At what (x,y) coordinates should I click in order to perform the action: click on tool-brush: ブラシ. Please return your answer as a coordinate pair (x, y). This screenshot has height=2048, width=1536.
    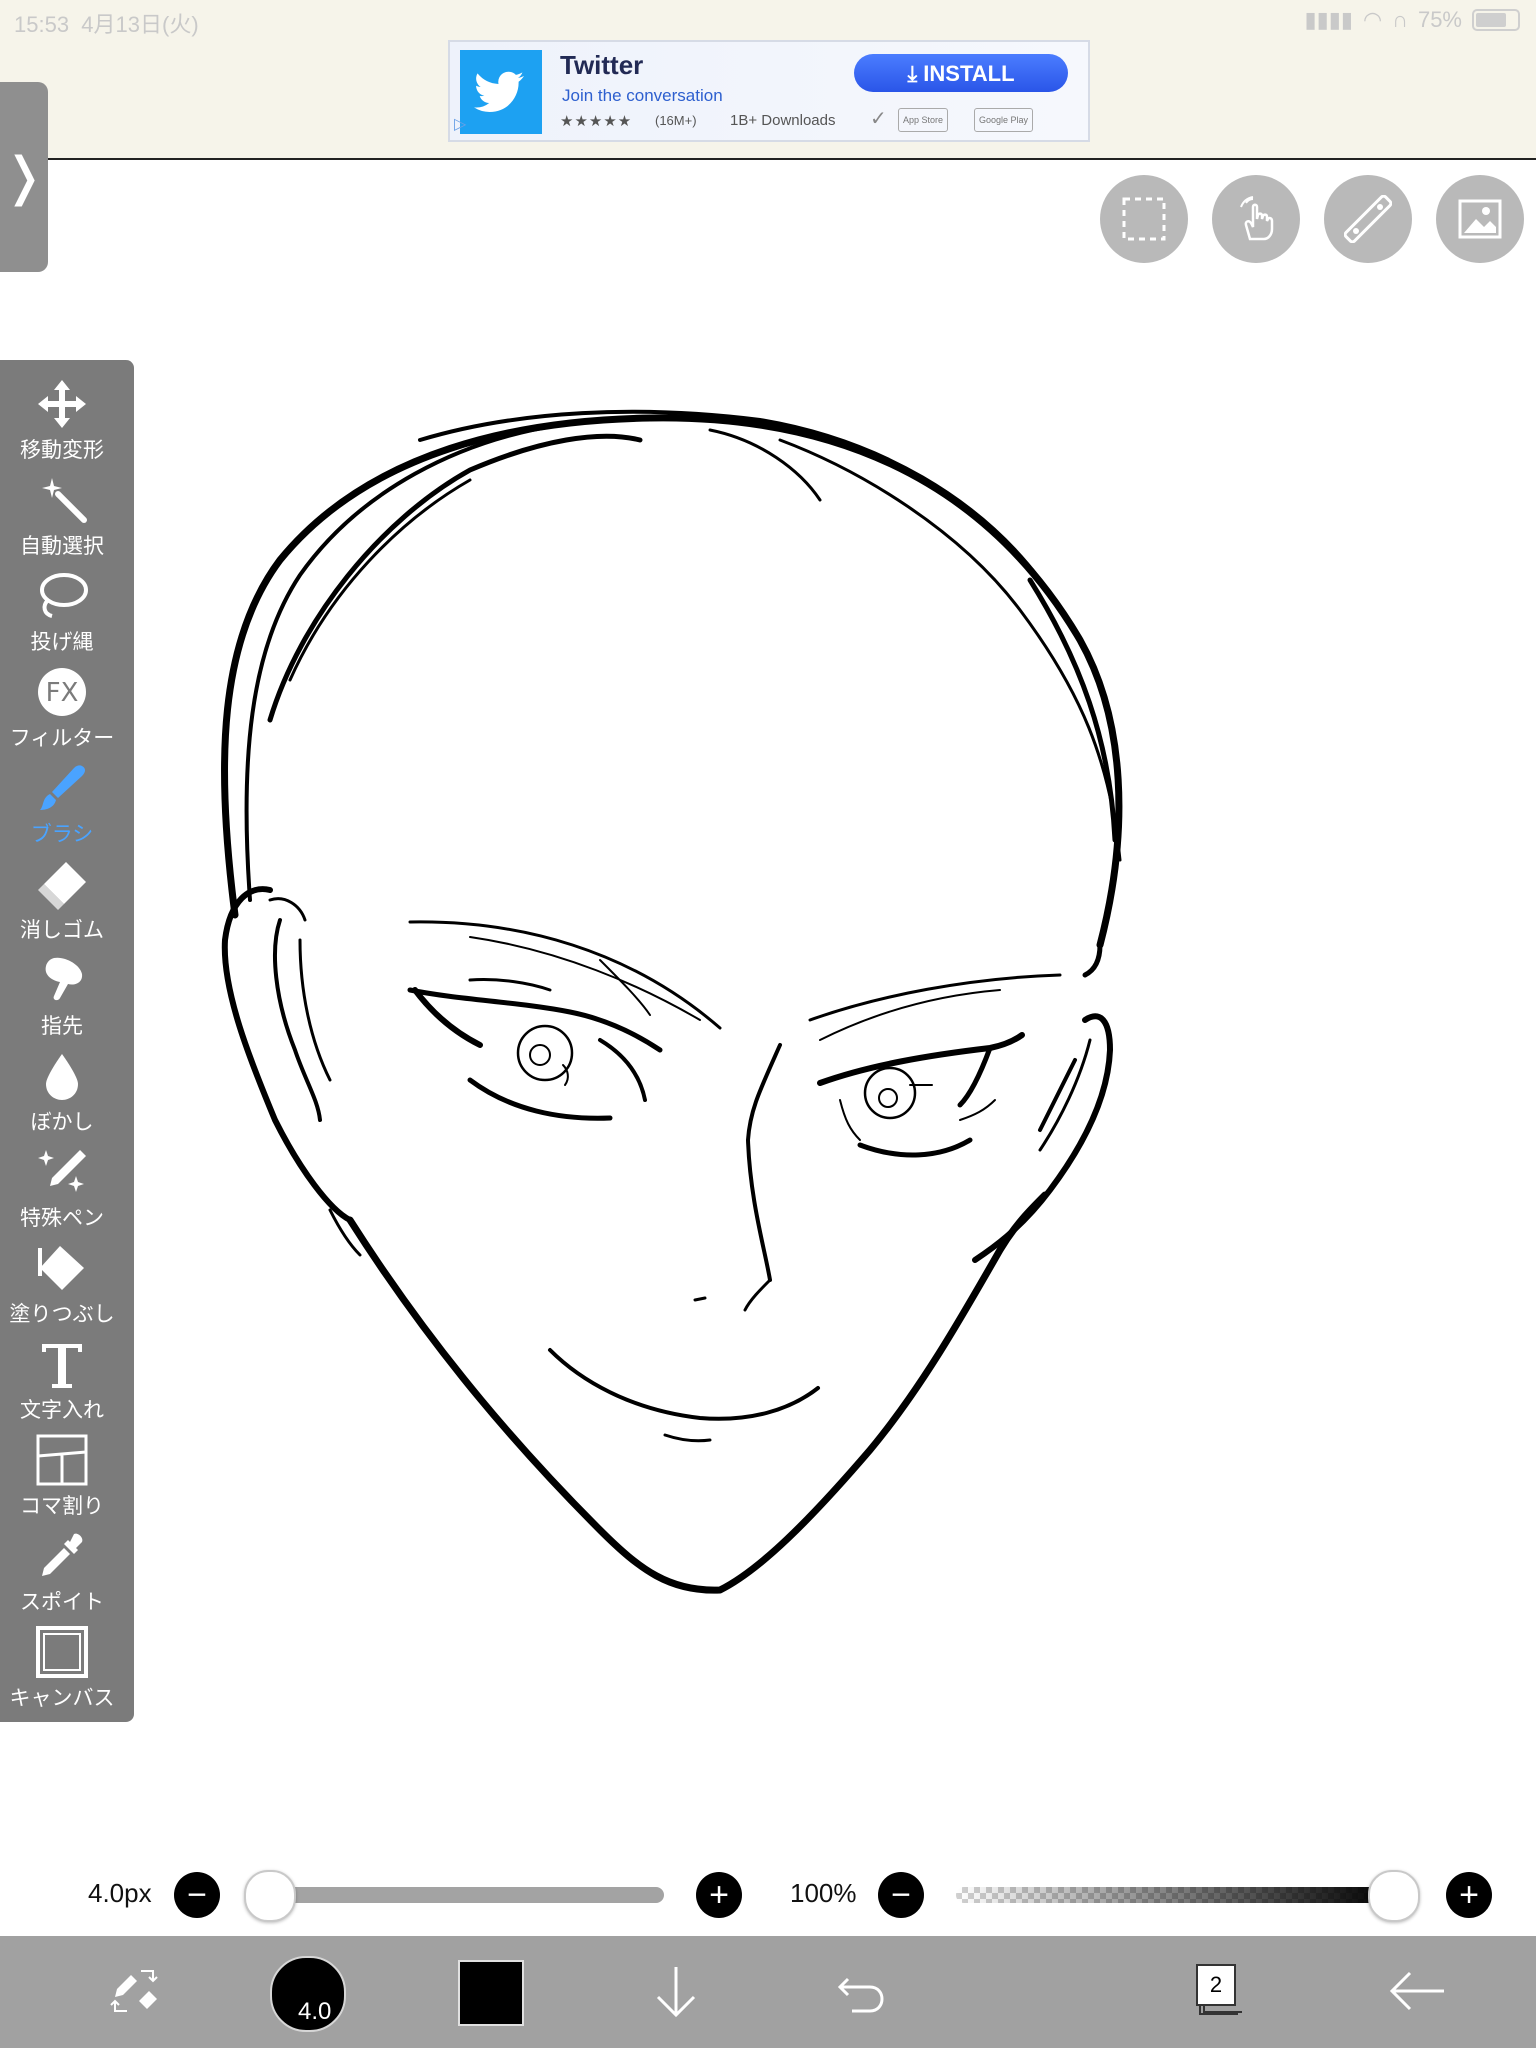
    Looking at the image, I should click on (62, 806).